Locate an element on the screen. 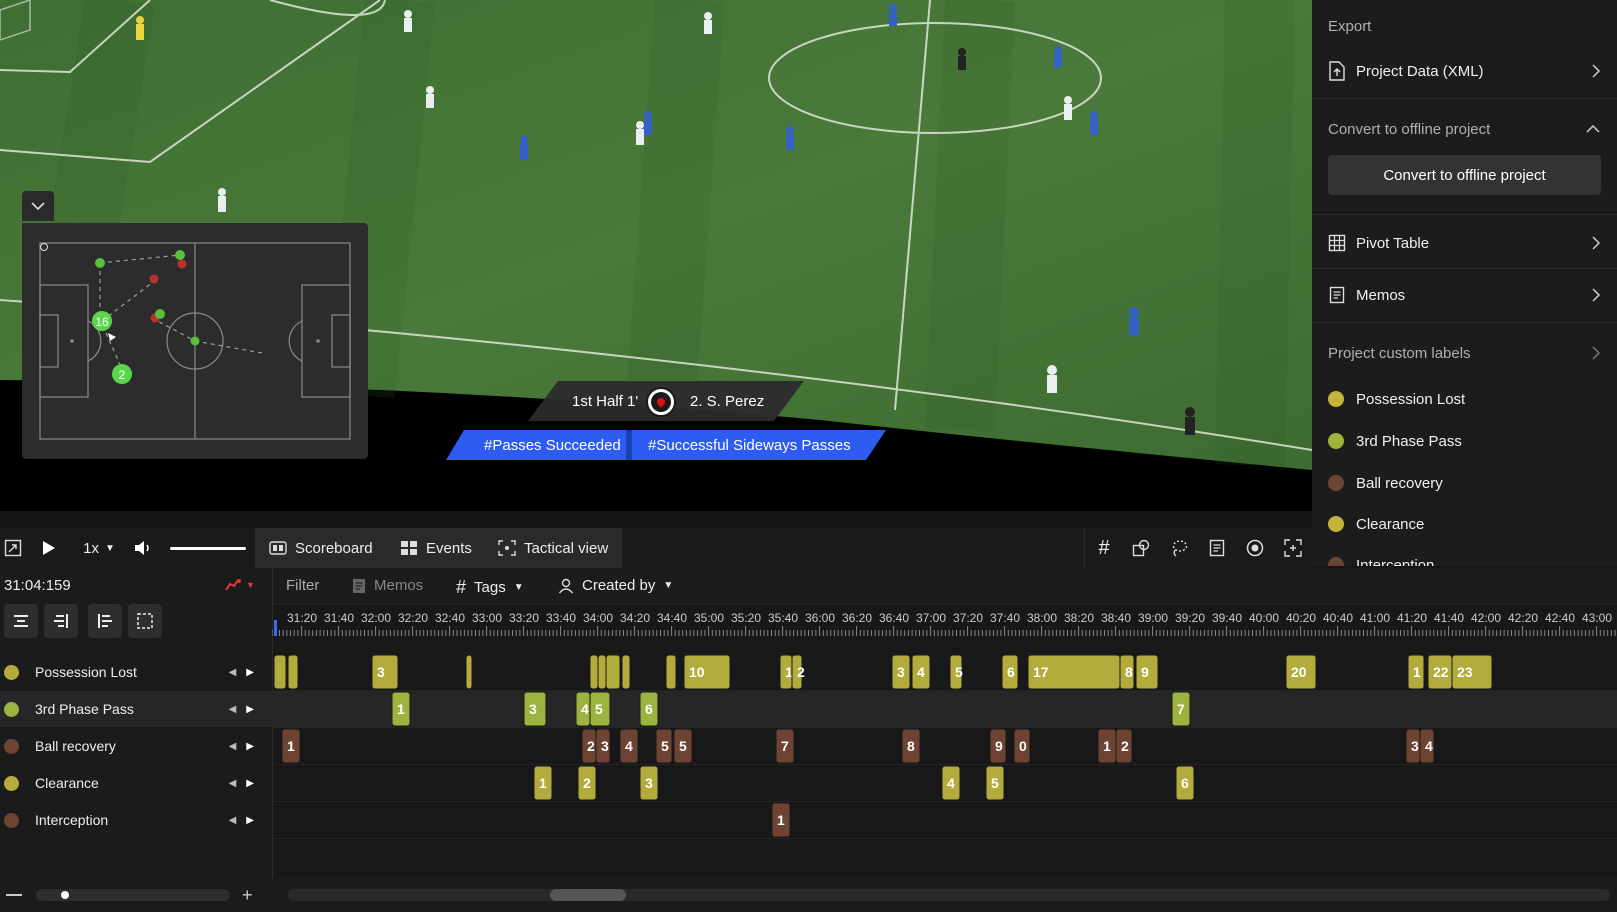  custom-label-item: Clearance is located at coordinates (1464, 524).